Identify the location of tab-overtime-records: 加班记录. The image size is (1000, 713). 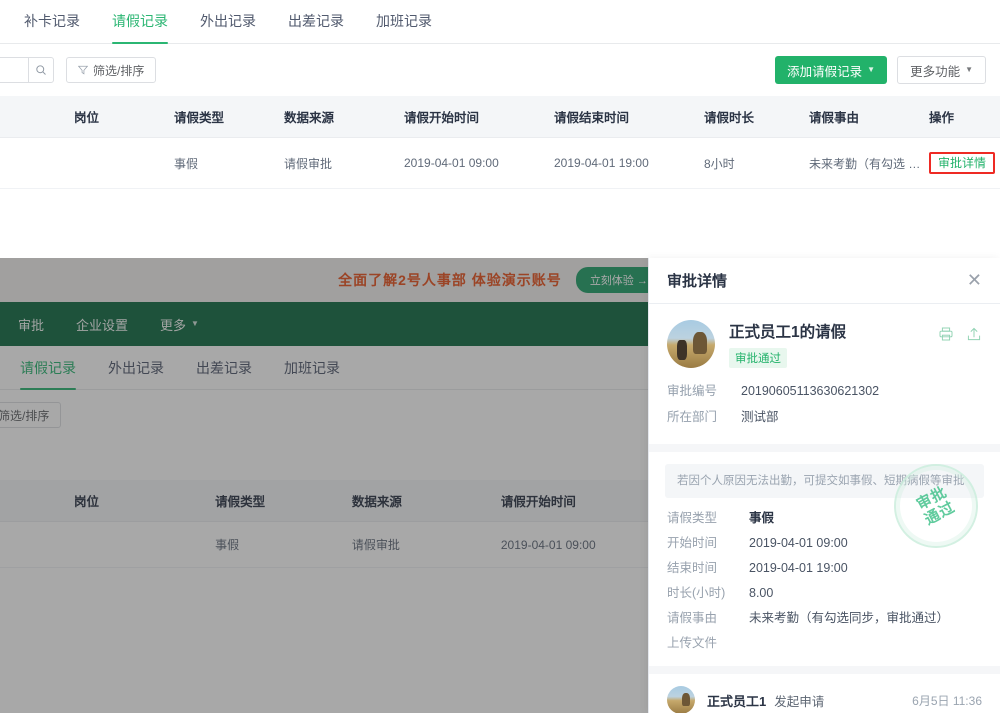
(404, 27).